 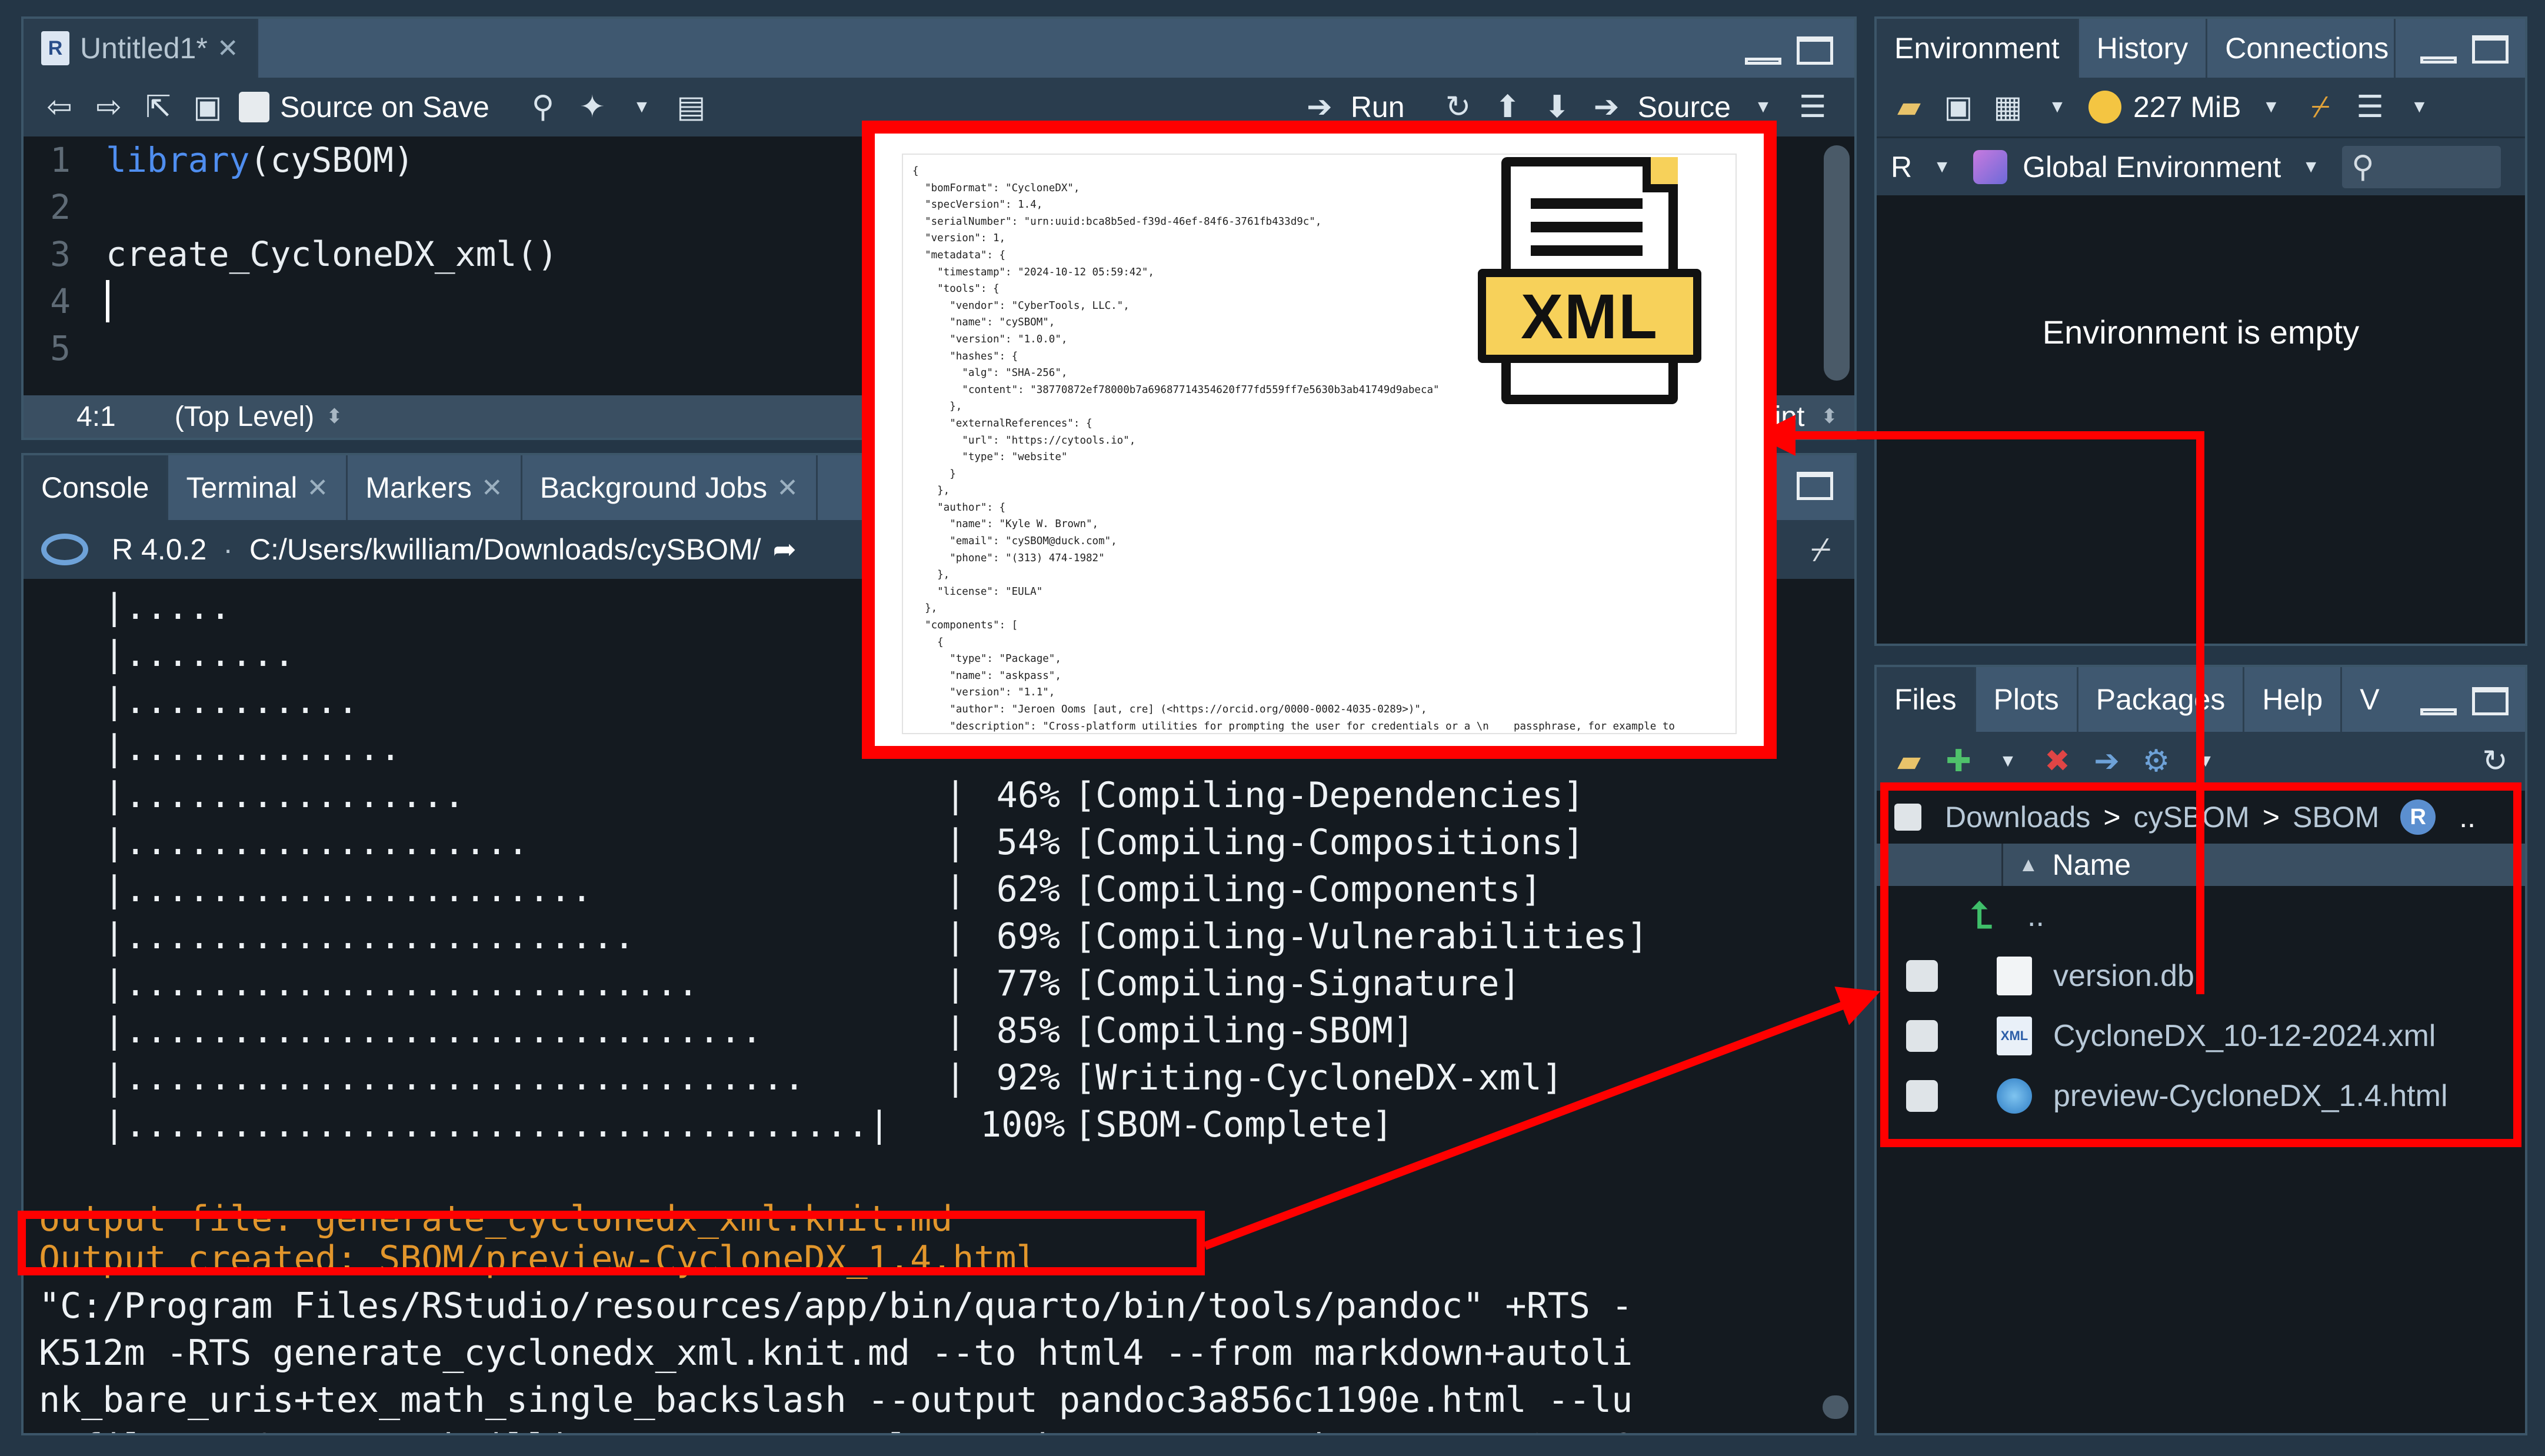 I want to click on tab-viewer: V, so click(x=2369, y=699).